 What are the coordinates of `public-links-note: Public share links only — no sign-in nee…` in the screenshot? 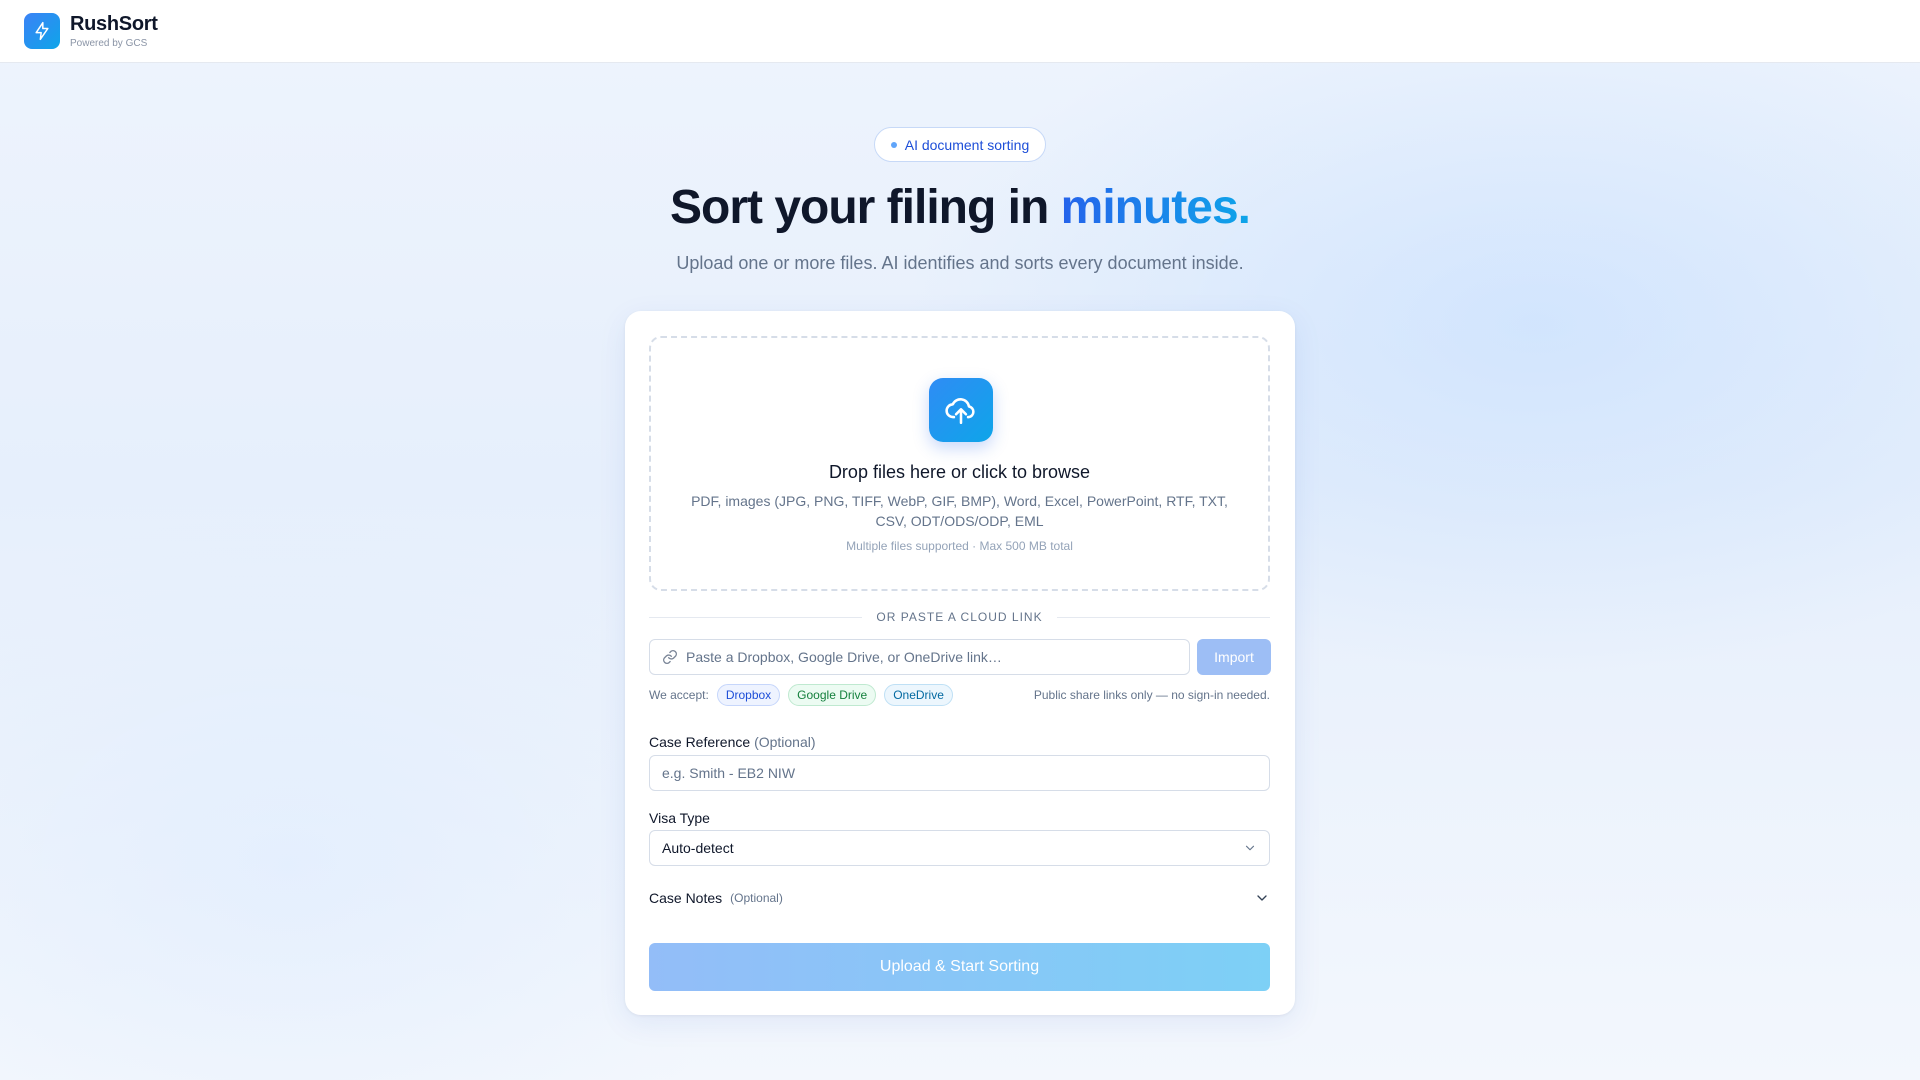 It's located at (1151, 695).